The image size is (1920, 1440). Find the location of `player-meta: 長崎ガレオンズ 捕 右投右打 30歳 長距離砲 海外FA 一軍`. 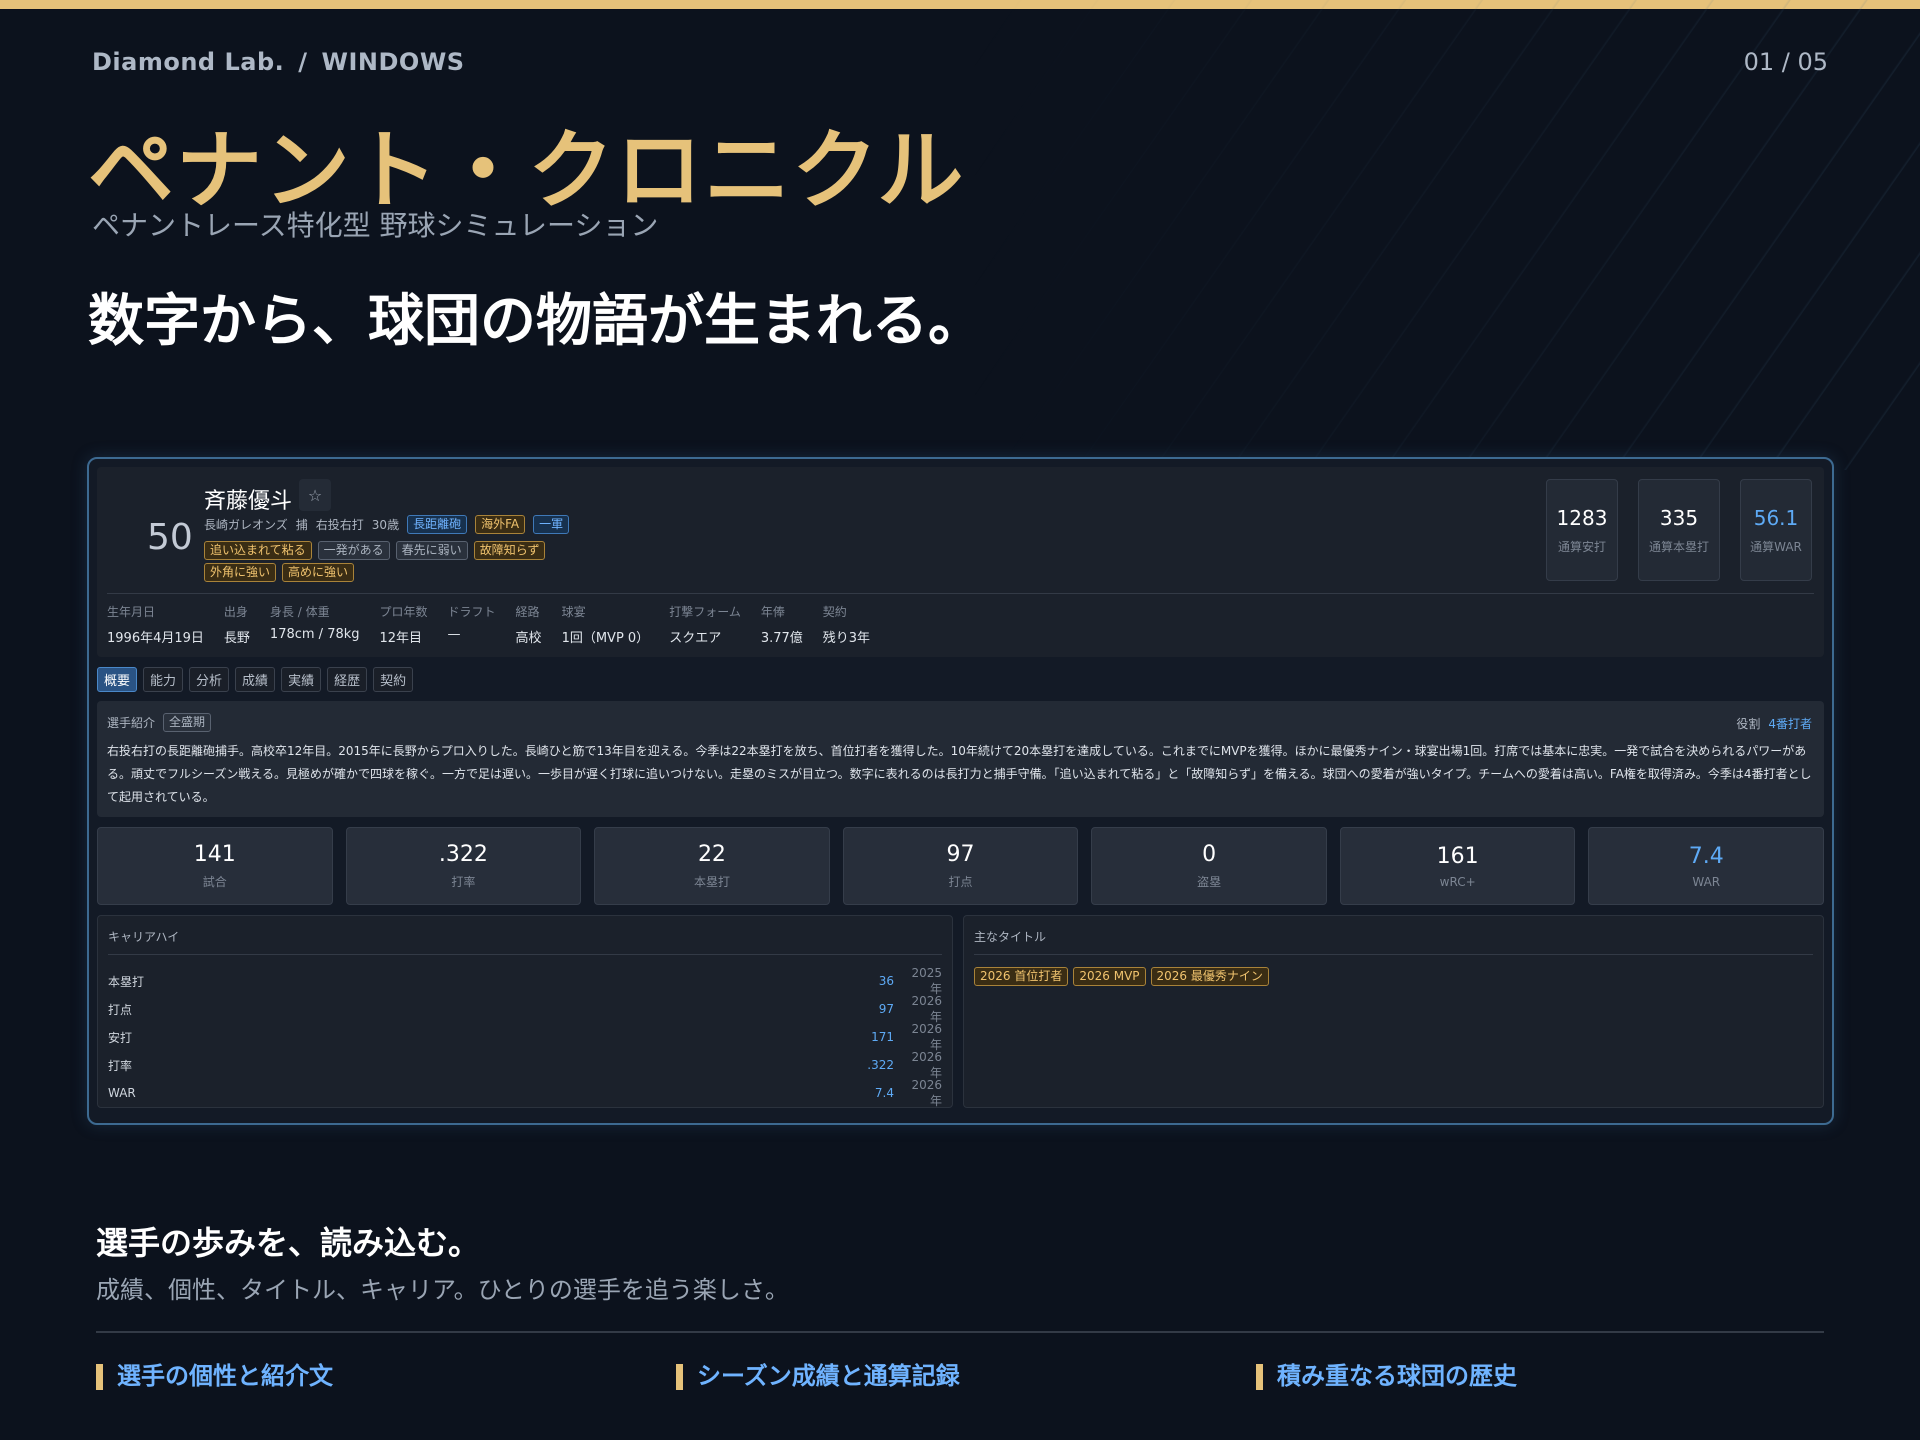

player-meta: 長崎ガレオンズ 捕 右投右打 30歳 長距離砲 海外FA 一軍 is located at coordinates (387, 524).